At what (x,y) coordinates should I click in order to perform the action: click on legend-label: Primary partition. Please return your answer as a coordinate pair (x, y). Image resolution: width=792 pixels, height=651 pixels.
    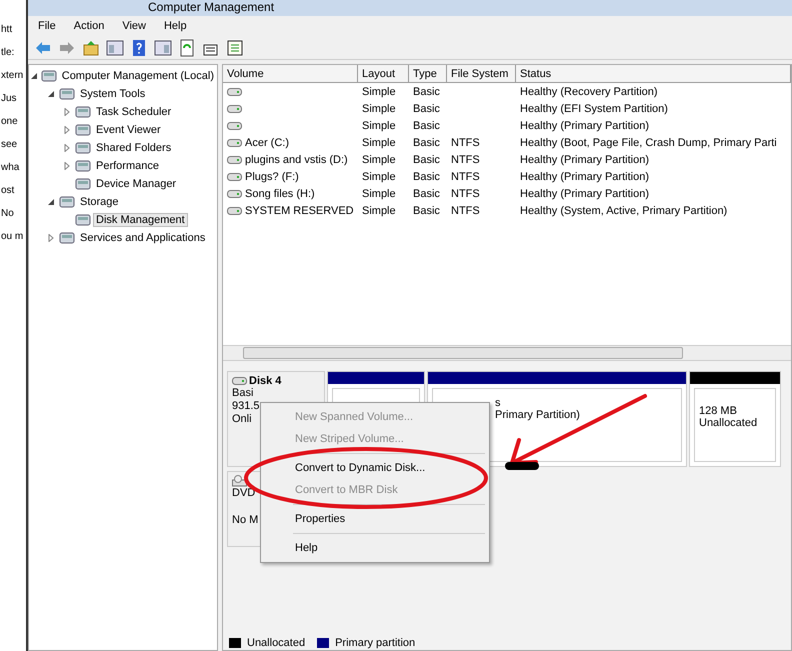
    Looking at the image, I should click on (375, 643).